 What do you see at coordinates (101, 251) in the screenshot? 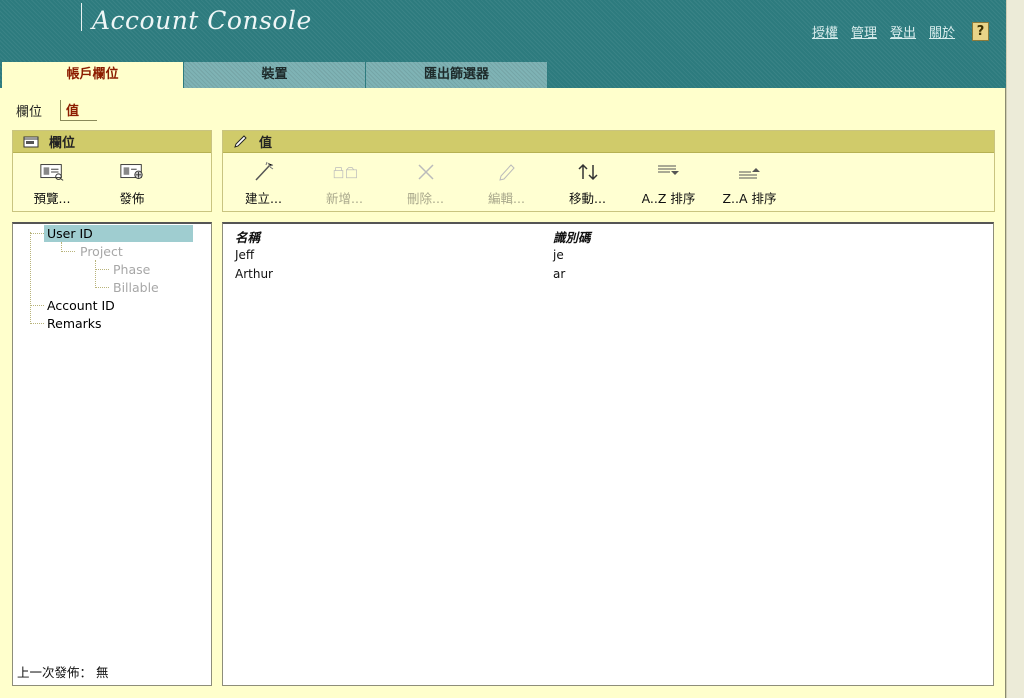
I see `tree-item-project: Project` at bounding box center [101, 251].